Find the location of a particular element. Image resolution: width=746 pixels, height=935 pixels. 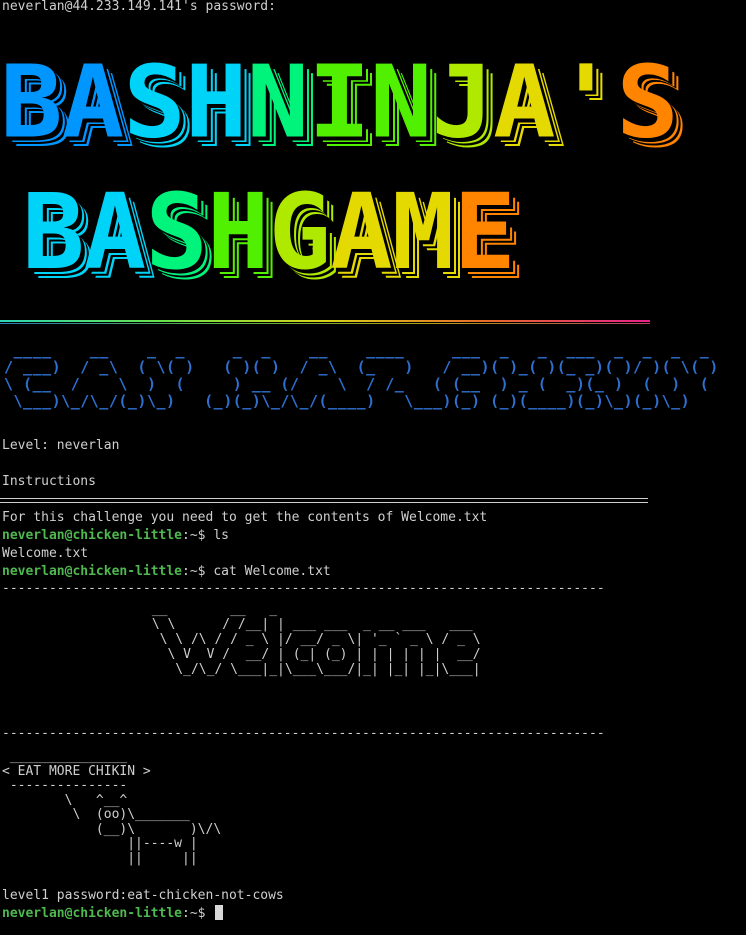

instructions-heading: Instructions is located at coordinates (49, 481).